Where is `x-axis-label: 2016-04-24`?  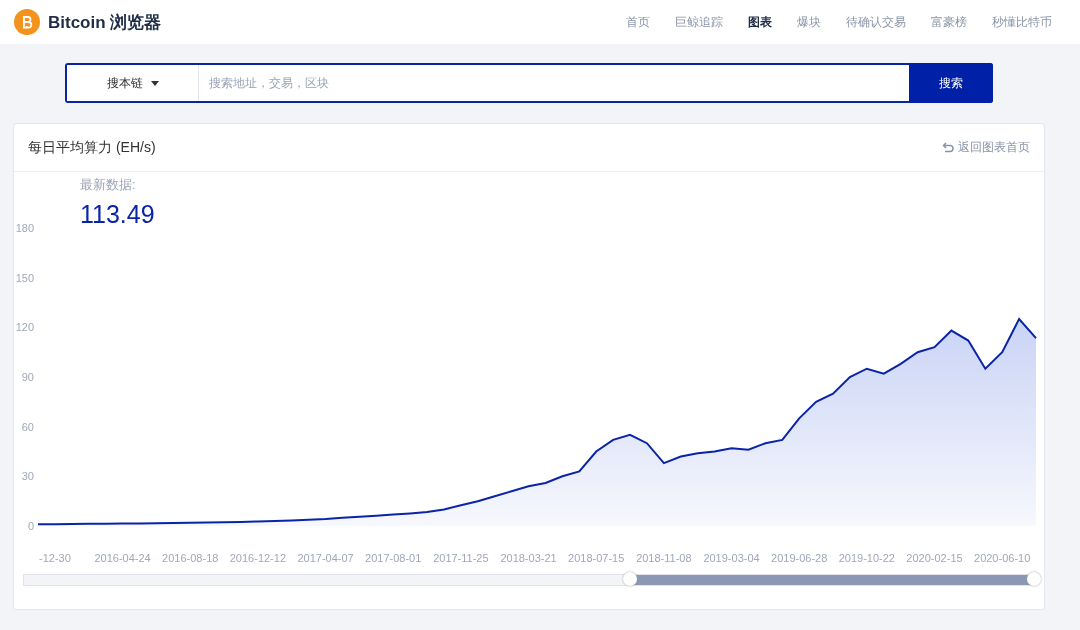 x-axis-label: 2016-04-24 is located at coordinates (122, 558).